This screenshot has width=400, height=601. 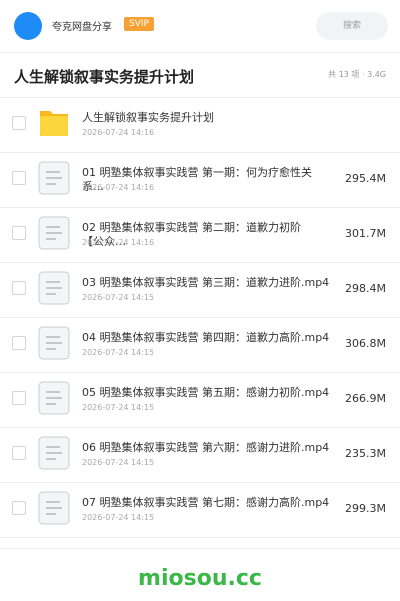 What do you see at coordinates (148, 117) in the screenshot?
I see `file-name: 人生解锁叙事实务提升计划` at bounding box center [148, 117].